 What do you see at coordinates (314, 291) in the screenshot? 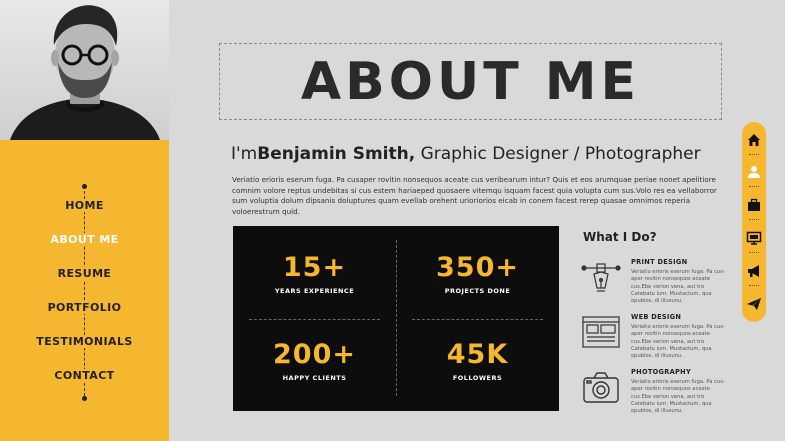
I see `stat-label: YEARS EXPERIENCE` at bounding box center [314, 291].